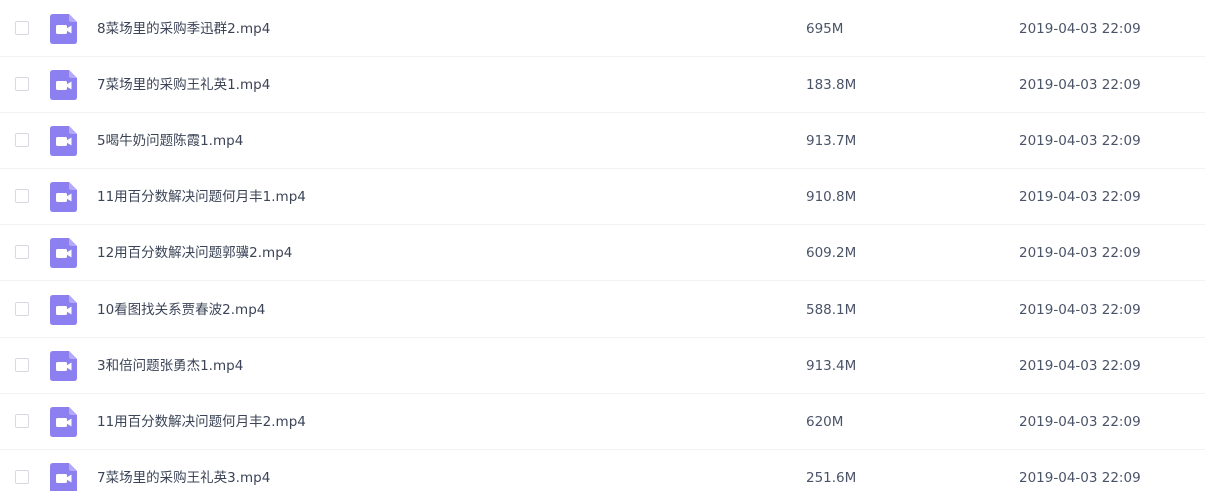 The width and height of the screenshot is (1205, 491). I want to click on file-name: 3和倍问题张勇杰1.mp4, so click(170, 366).